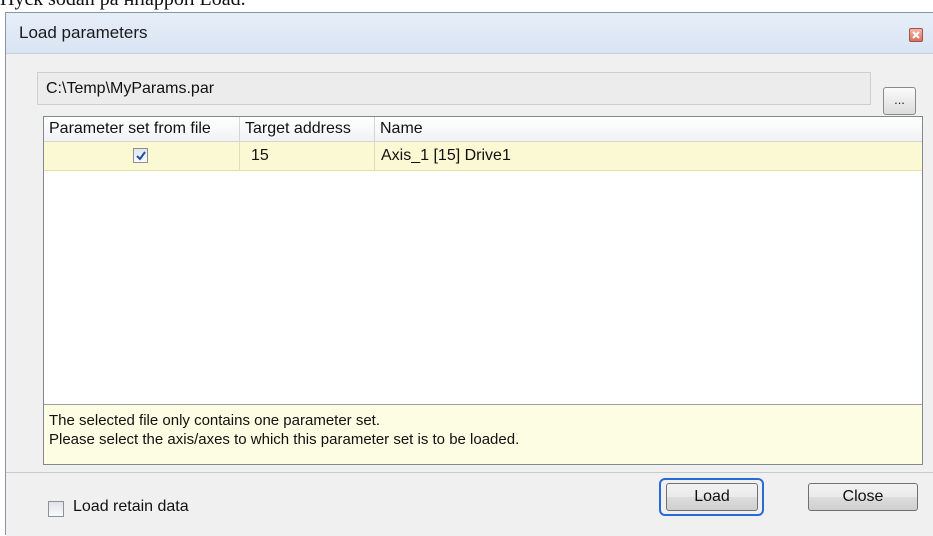 The height and width of the screenshot is (536, 933). What do you see at coordinates (469, 33) in the screenshot?
I see `dialog-titlebar: Load parameters` at bounding box center [469, 33].